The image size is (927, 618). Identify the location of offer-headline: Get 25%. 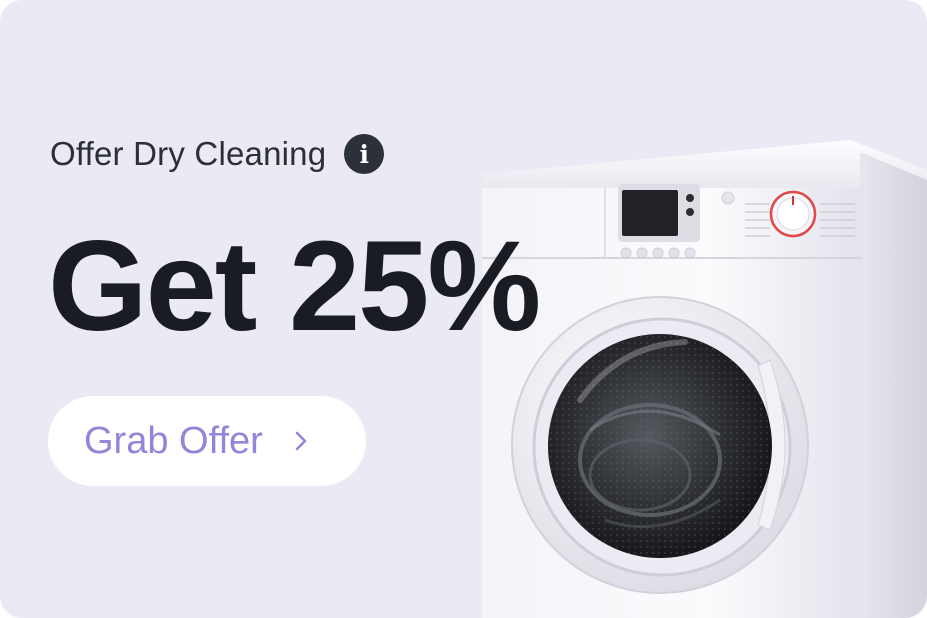
(294, 286).